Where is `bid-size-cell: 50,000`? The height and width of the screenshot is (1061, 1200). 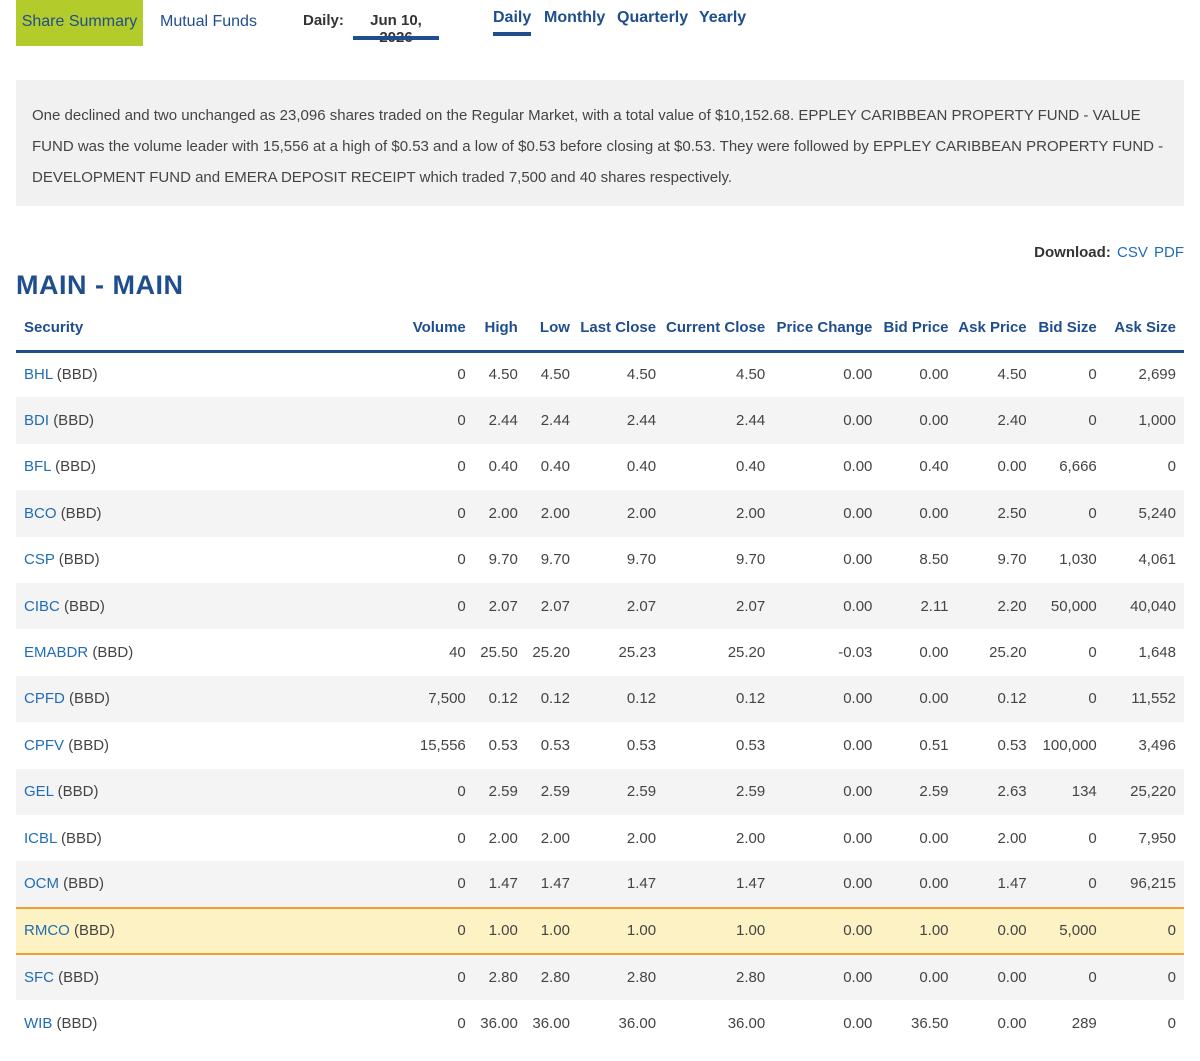 bid-size-cell: 50,000 is located at coordinates (1069, 606).